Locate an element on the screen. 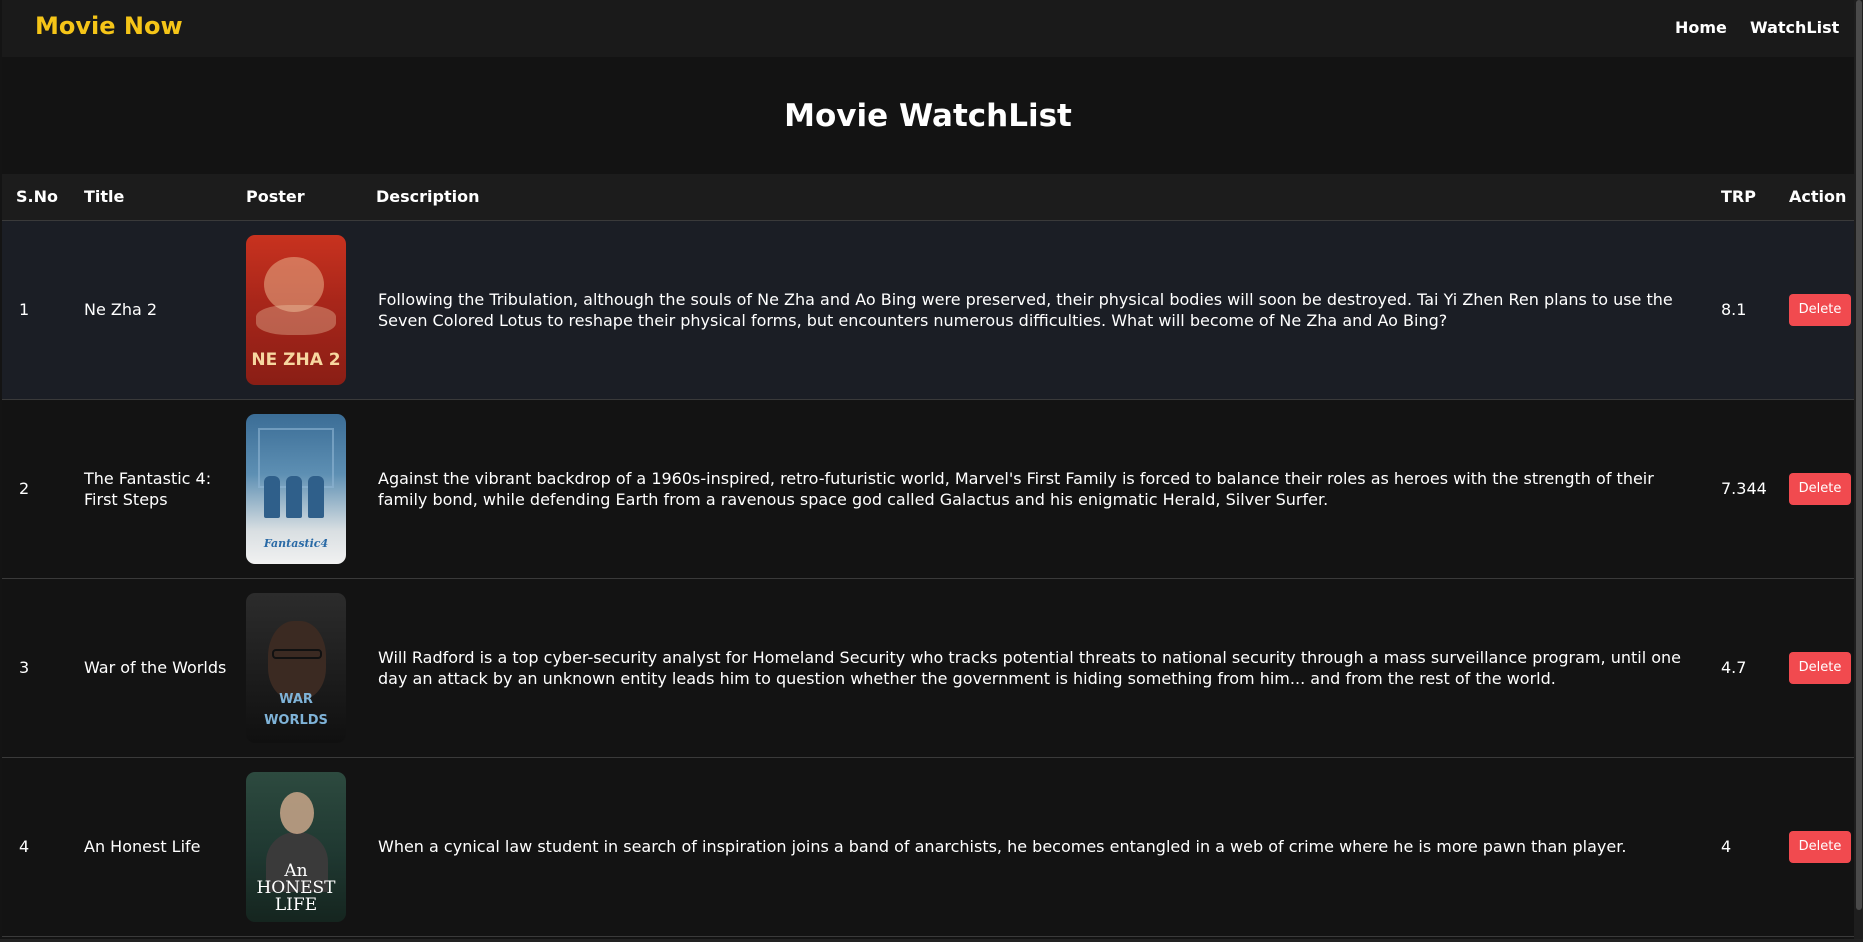 The height and width of the screenshot is (942, 1863). table-header-row: S.No Title Poster Description TRP Action is located at coordinates (928, 197).